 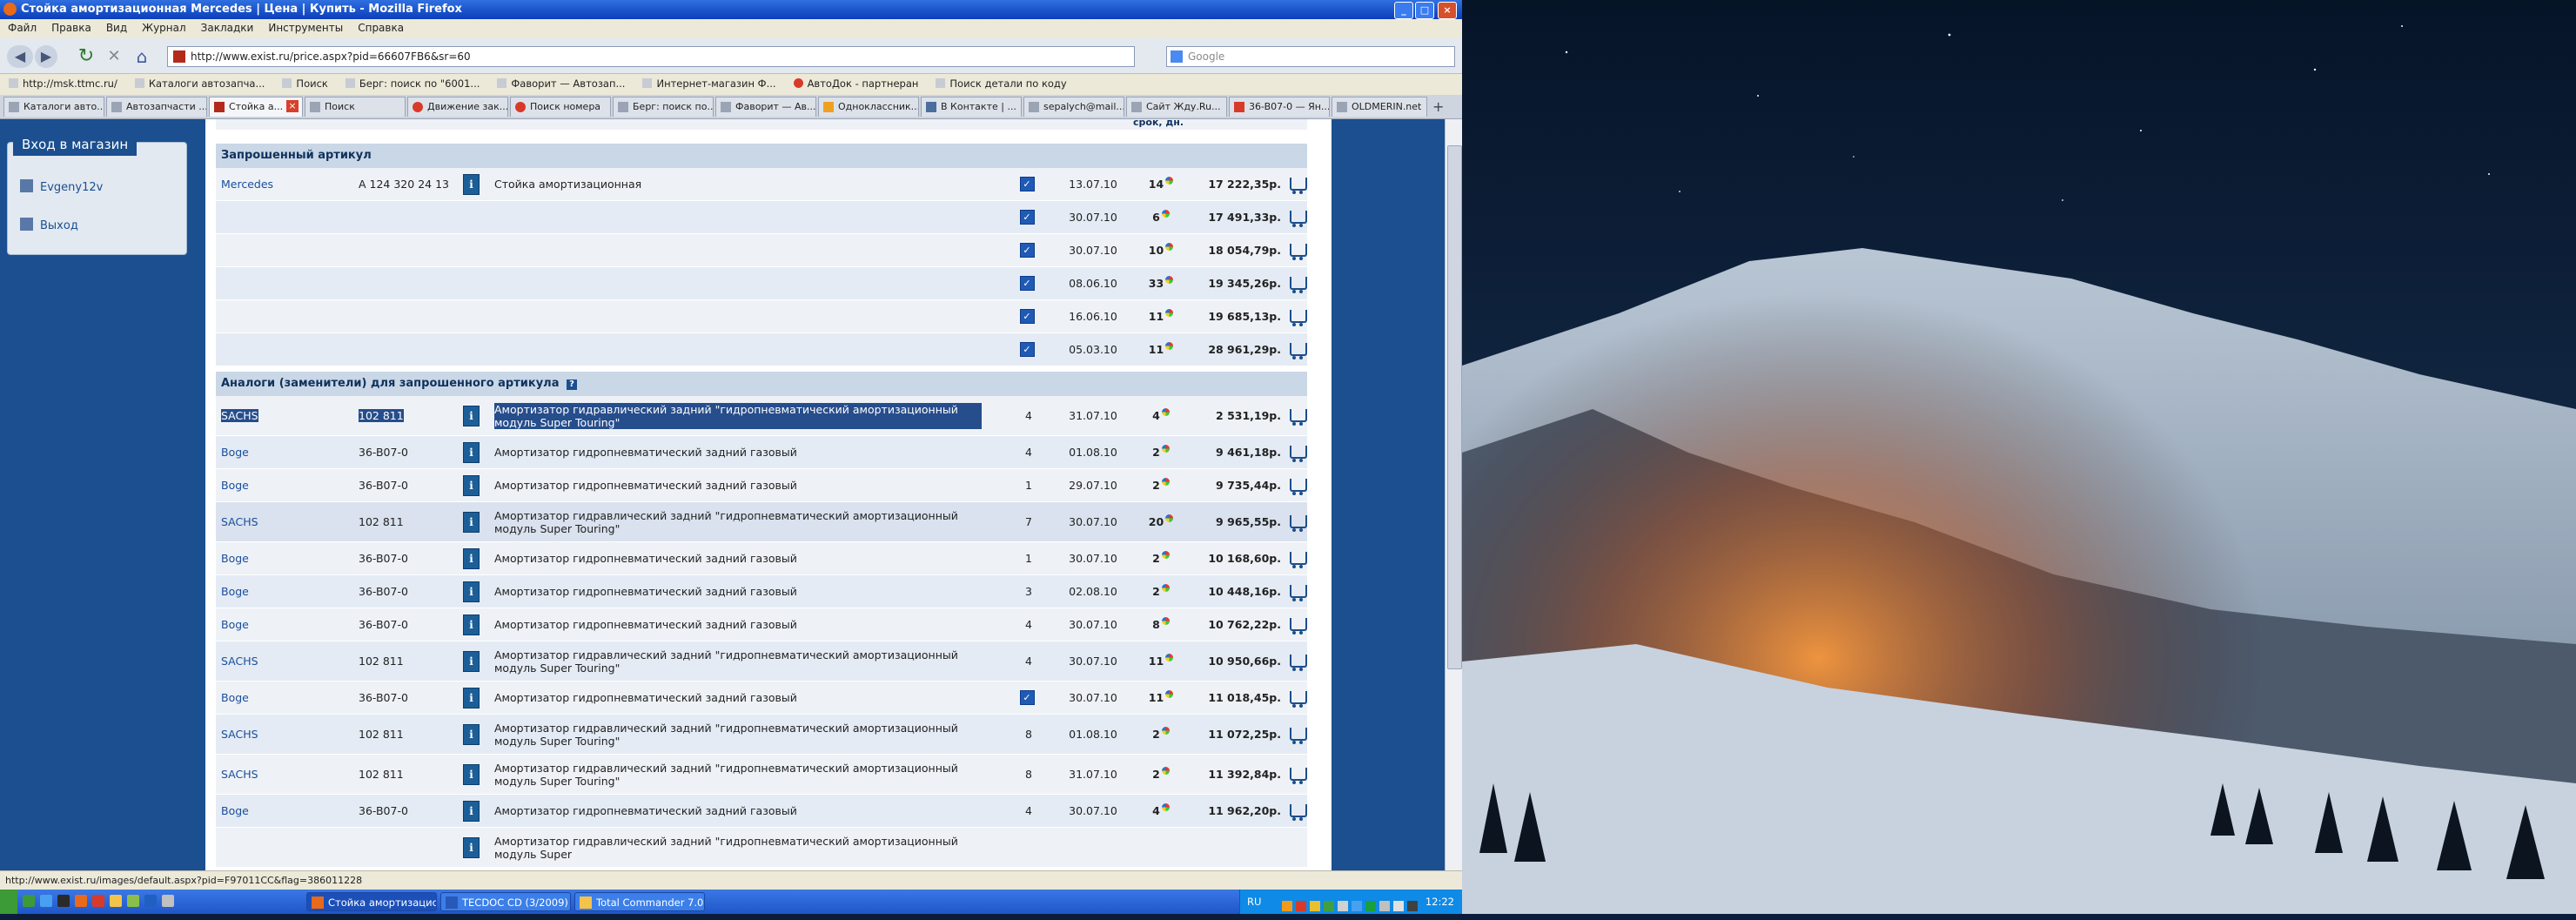 I want to click on reload-button: ↻, so click(x=86, y=56).